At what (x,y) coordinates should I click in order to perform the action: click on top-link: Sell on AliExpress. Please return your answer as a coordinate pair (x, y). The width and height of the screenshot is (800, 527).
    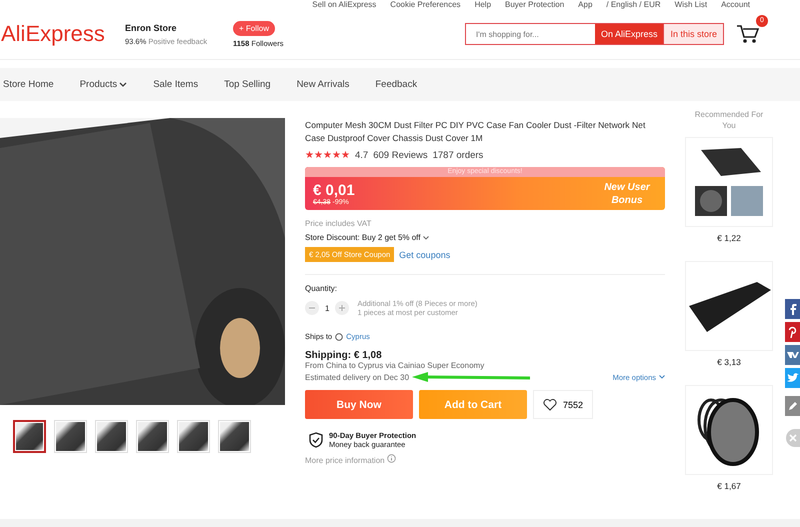
    Looking at the image, I should click on (344, 4).